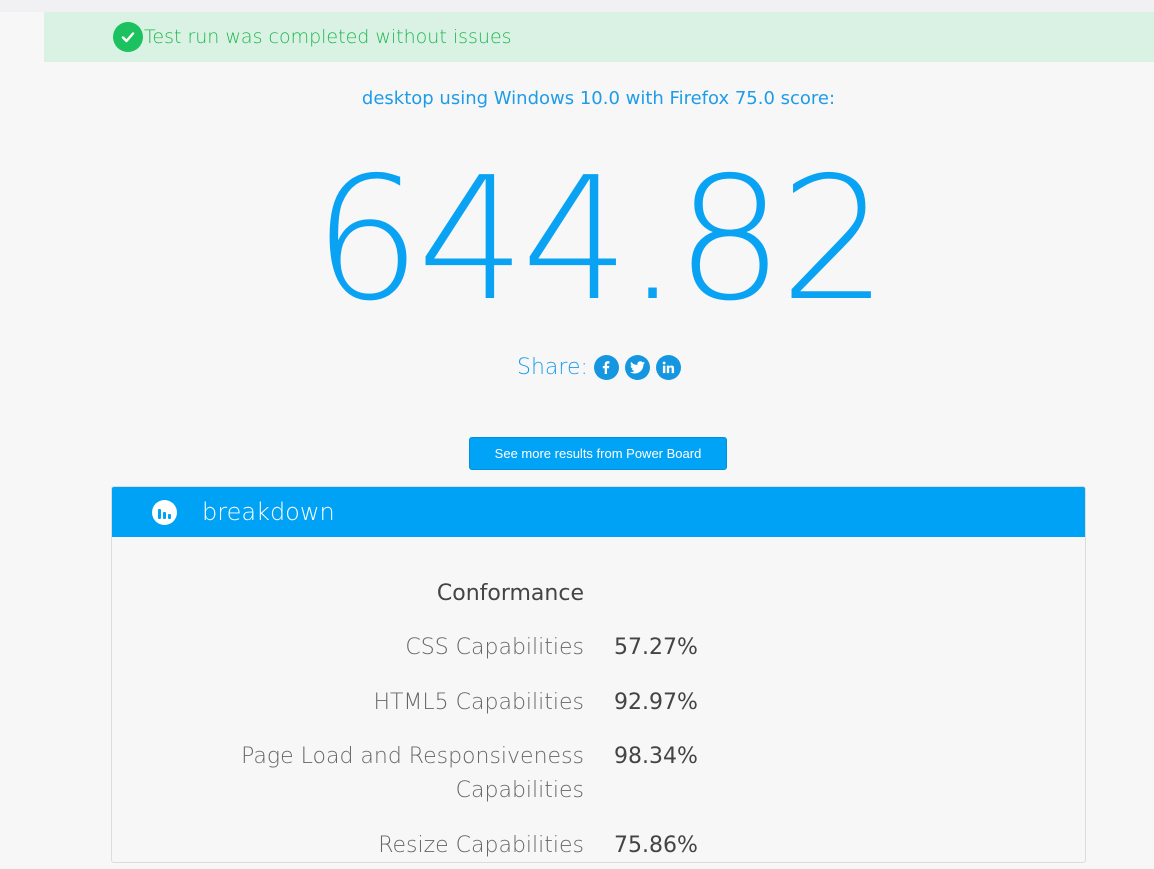 Image resolution: width=1154 pixels, height=869 pixels. I want to click on score-value: 644.82, so click(600, 240).